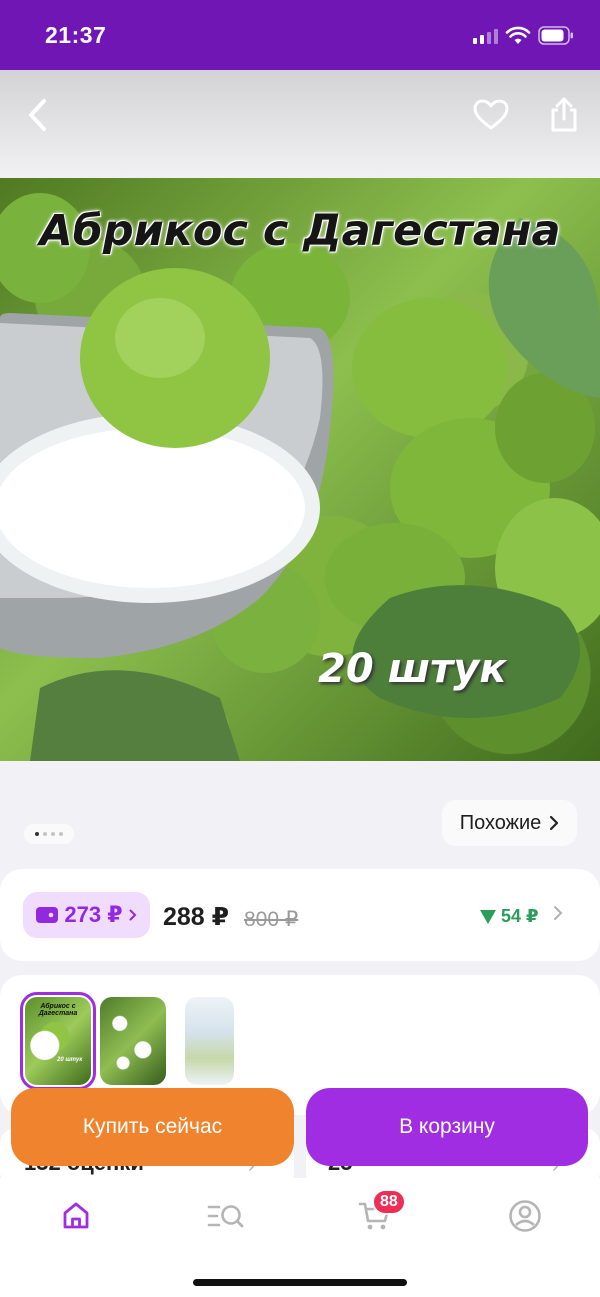 The width and height of the screenshot is (600, 1297). I want to click on product-top-bar, so click(300, 124).